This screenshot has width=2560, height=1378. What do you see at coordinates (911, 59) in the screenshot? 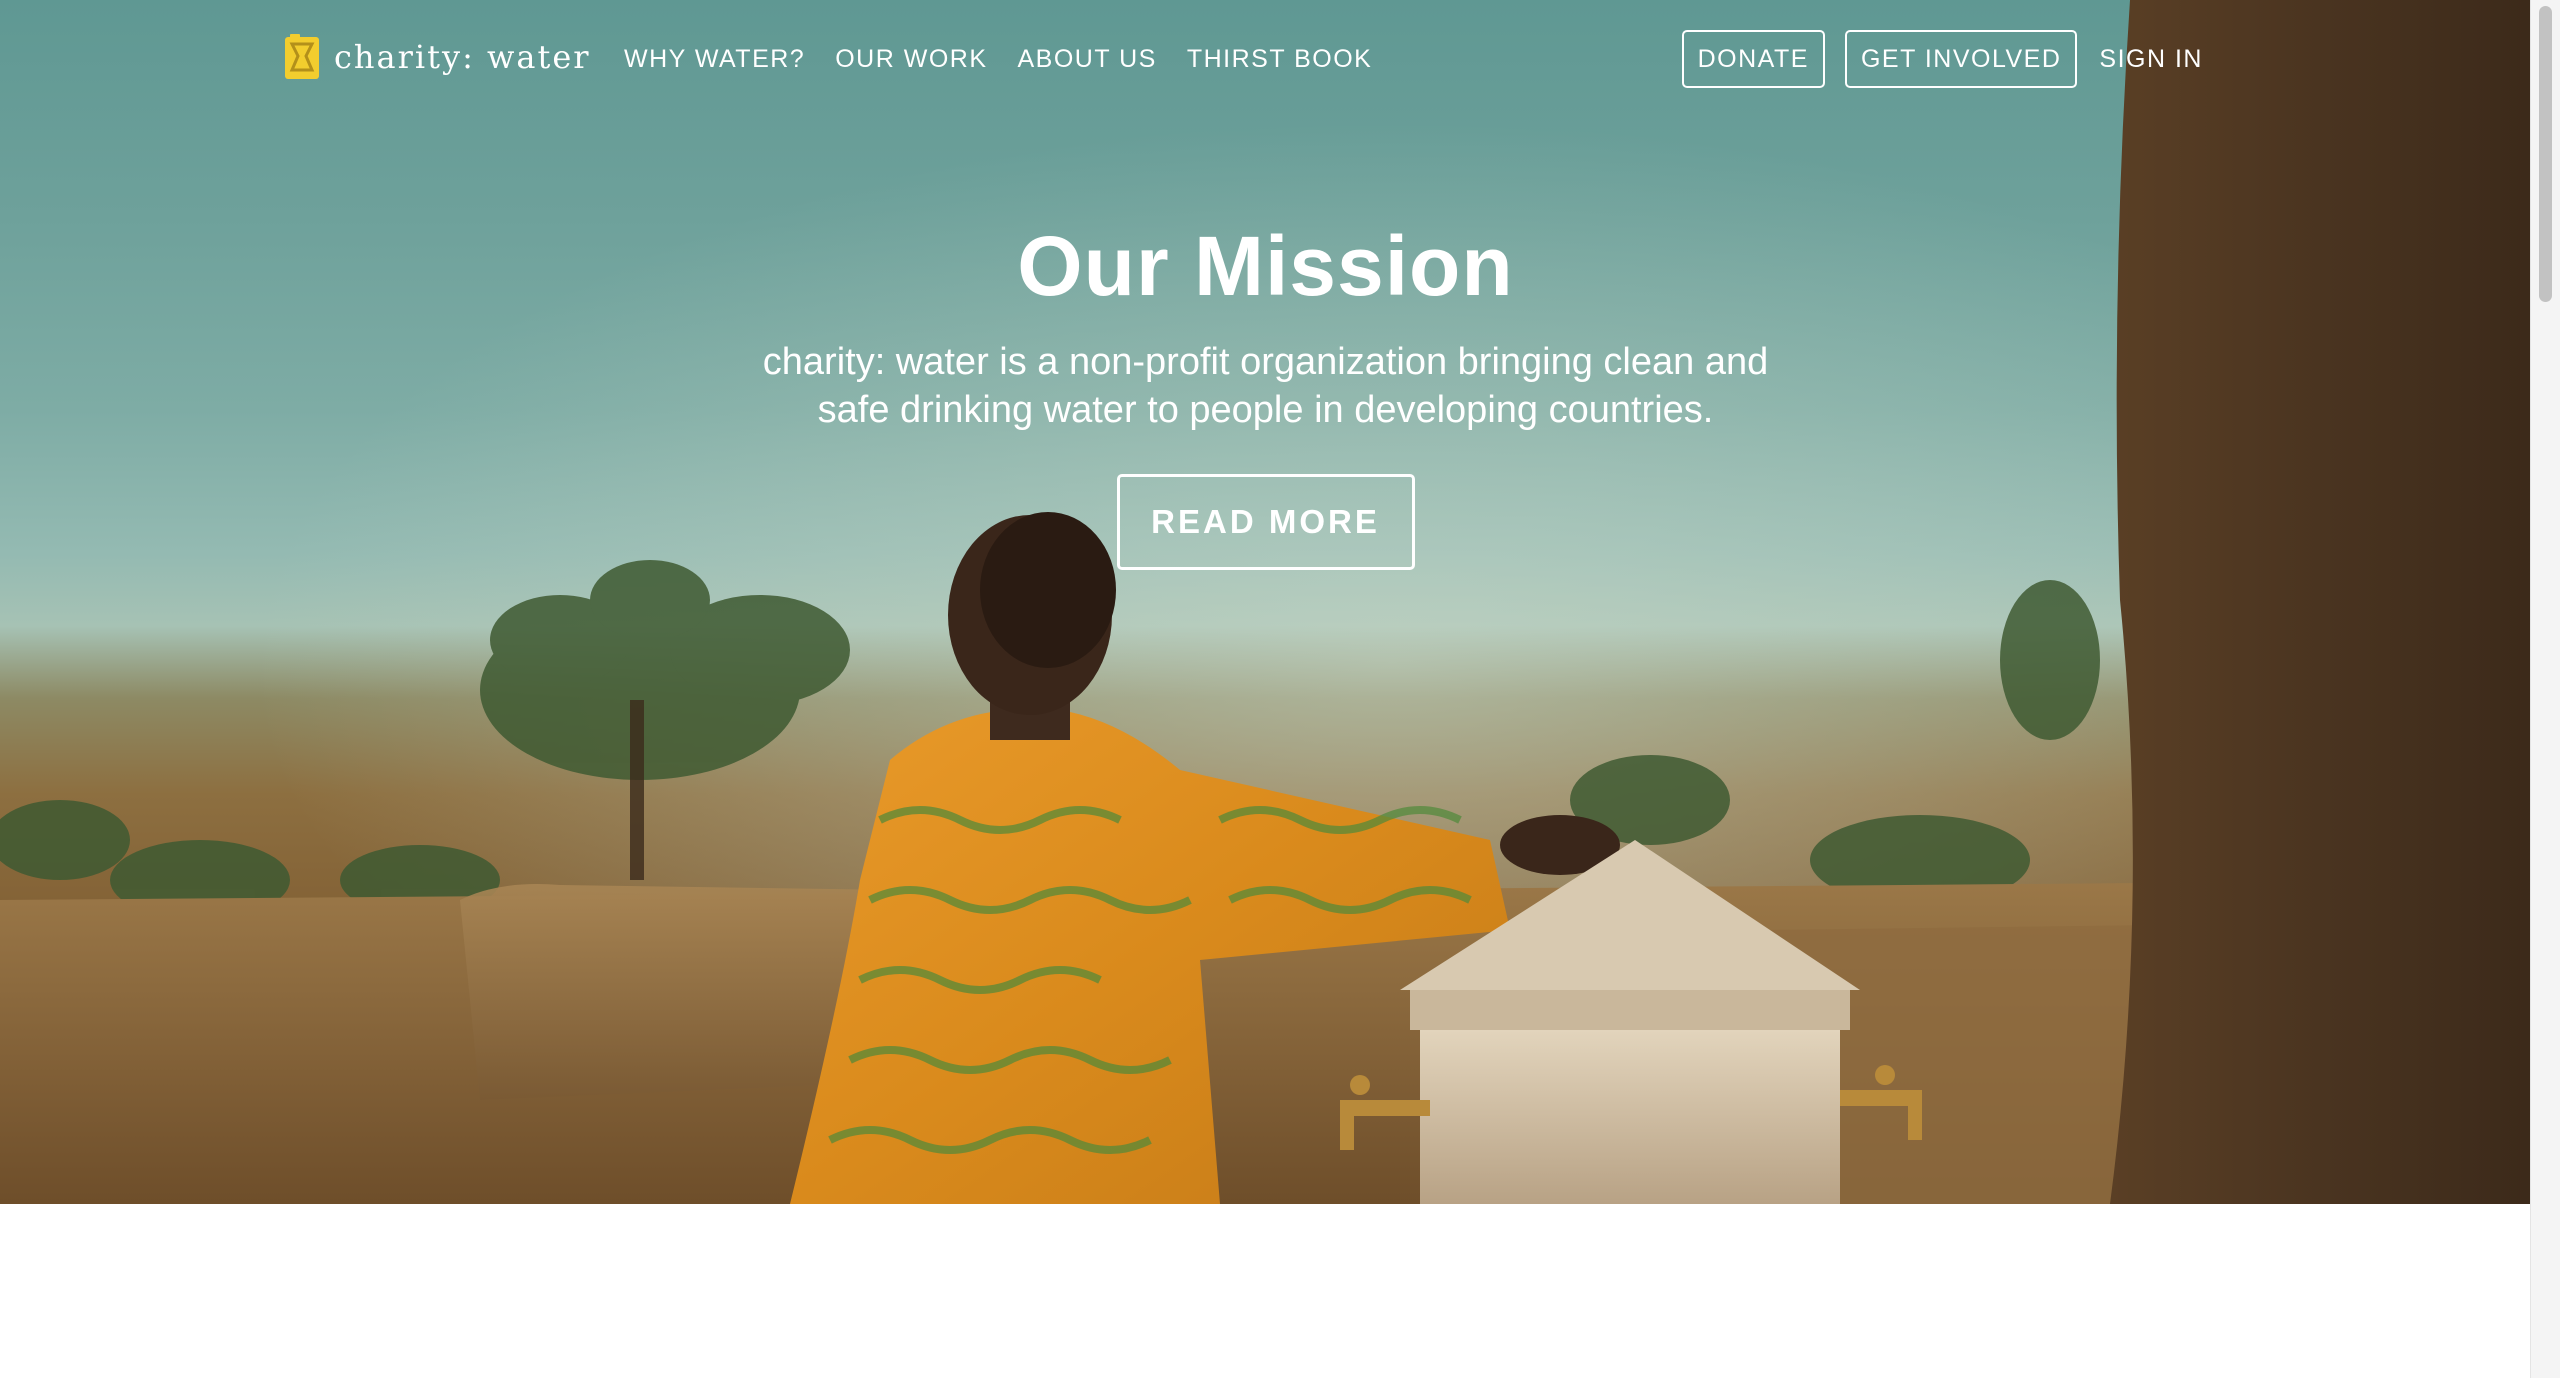
I see `nav-link-our-work: OUR WORK` at bounding box center [911, 59].